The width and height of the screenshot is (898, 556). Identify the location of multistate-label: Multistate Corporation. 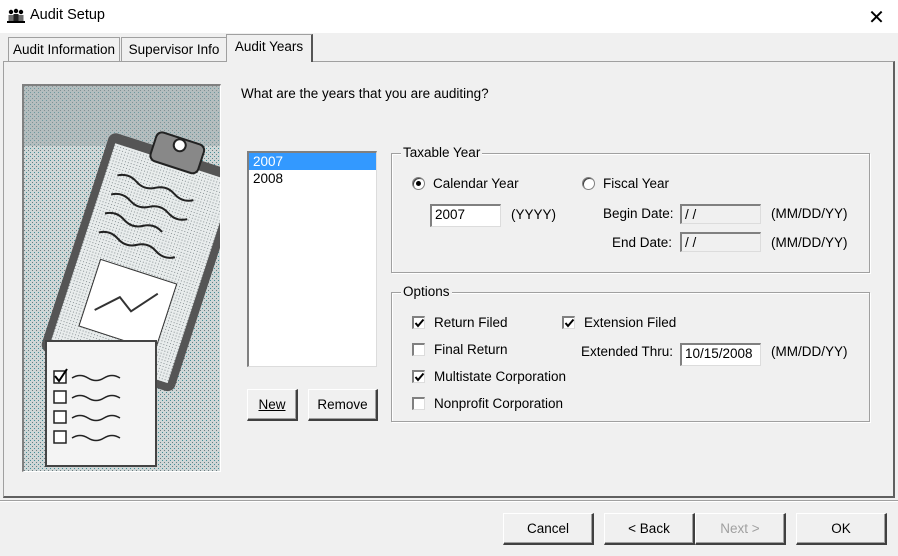
(500, 376).